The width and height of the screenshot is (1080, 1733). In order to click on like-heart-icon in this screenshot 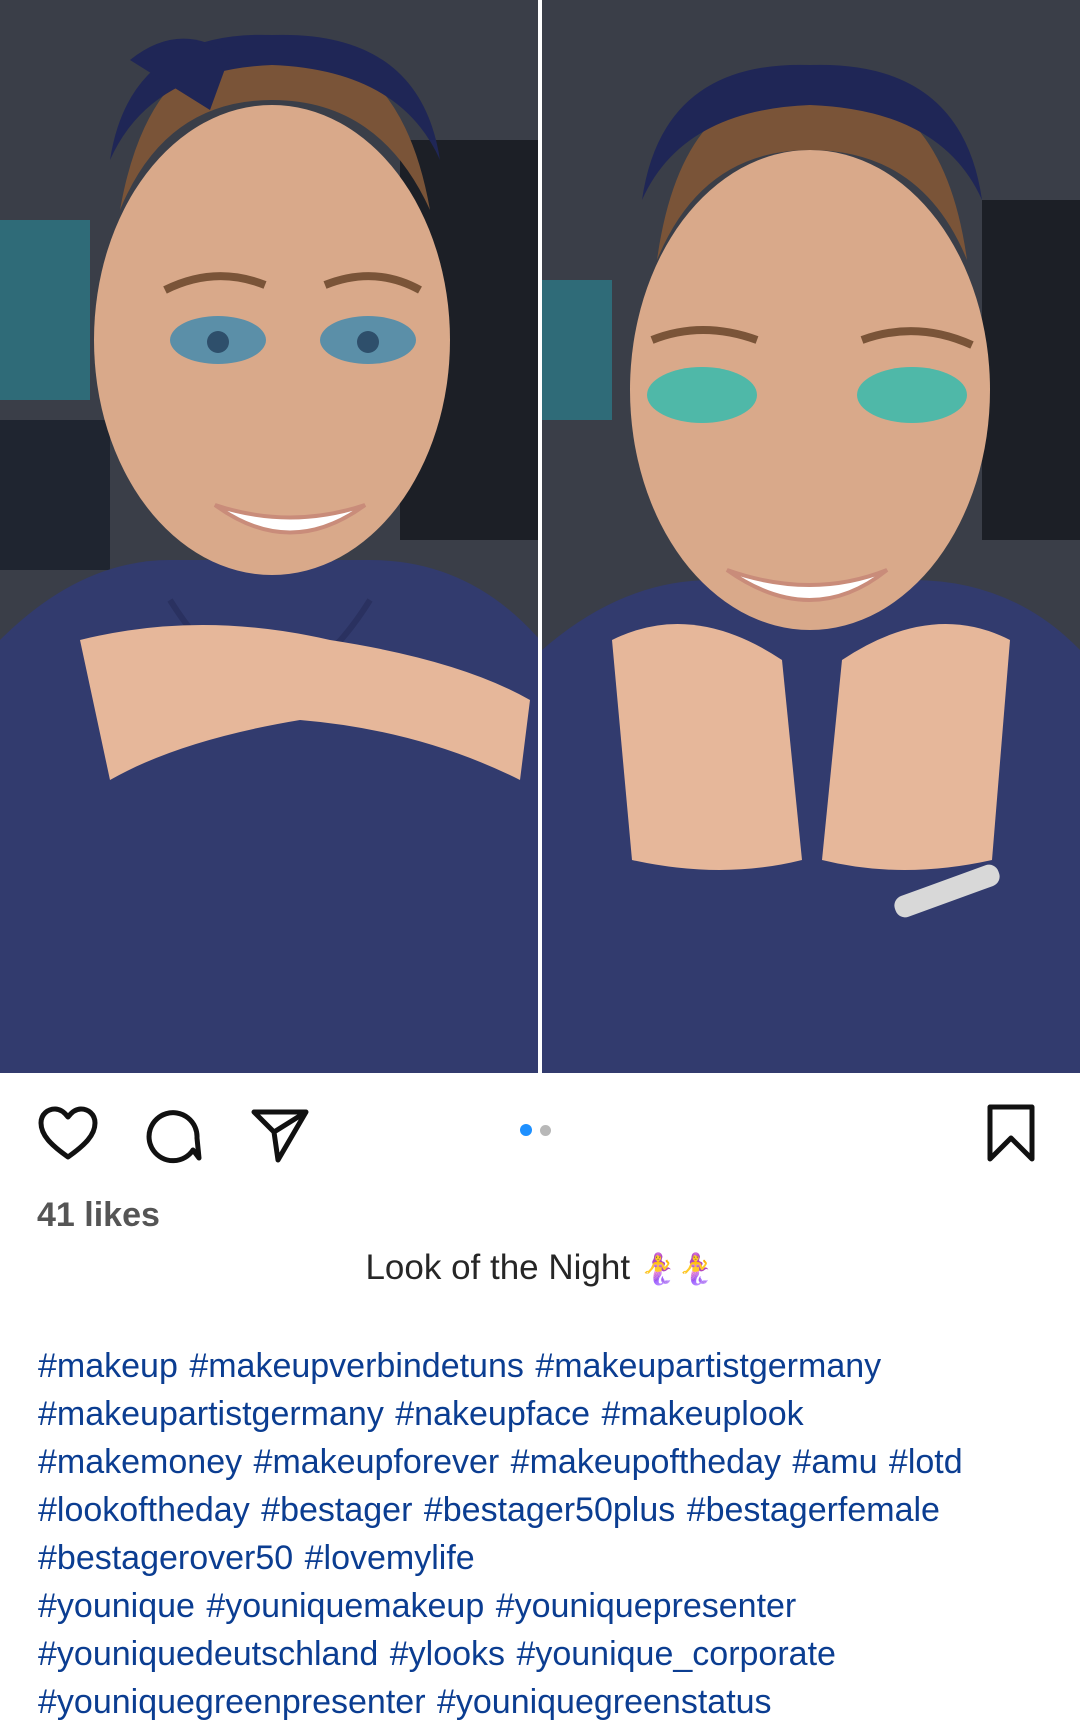, I will do `click(68, 1133)`.